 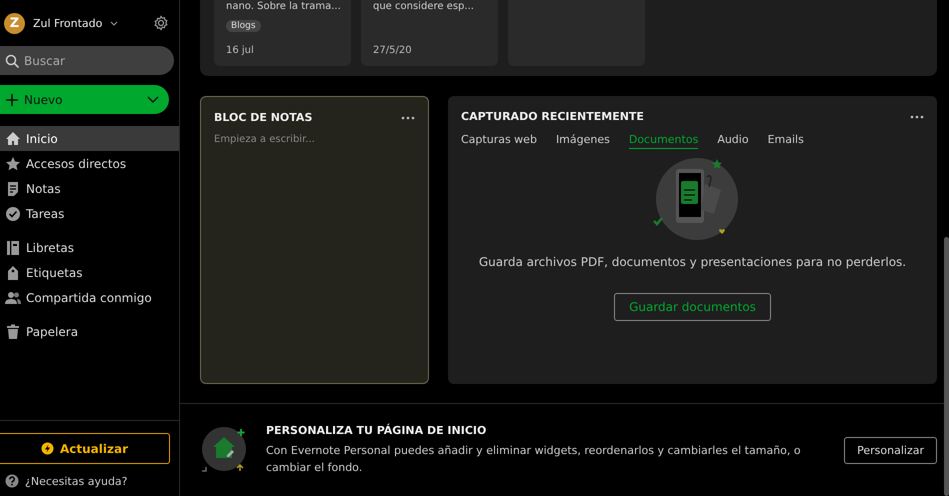 What do you see at coordinates (89, 213) in the screenshot?
I see `sidebar-item: Tareas` at bounding box center [89, 213].